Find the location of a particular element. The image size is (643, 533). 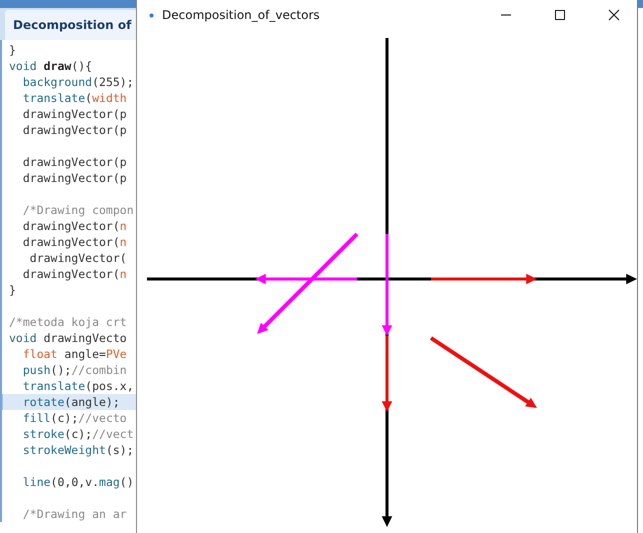

code-line: fill(c);//vecto is located at coordinates (75, 418).